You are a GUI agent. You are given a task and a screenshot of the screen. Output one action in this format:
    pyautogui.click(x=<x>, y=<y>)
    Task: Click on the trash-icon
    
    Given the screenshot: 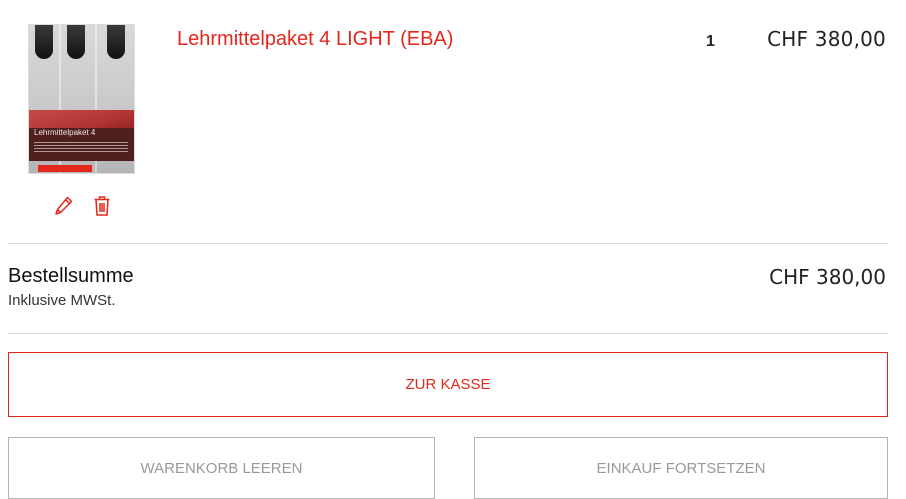 What is the action you would take?
    pyautogui.click(x=102, y=206)
    